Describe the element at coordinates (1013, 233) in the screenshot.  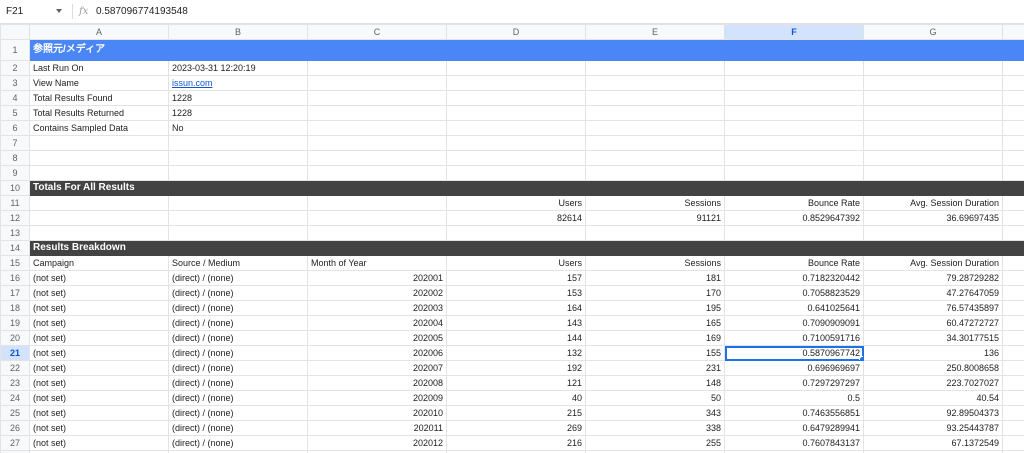
I see `cell-h13` at that location.